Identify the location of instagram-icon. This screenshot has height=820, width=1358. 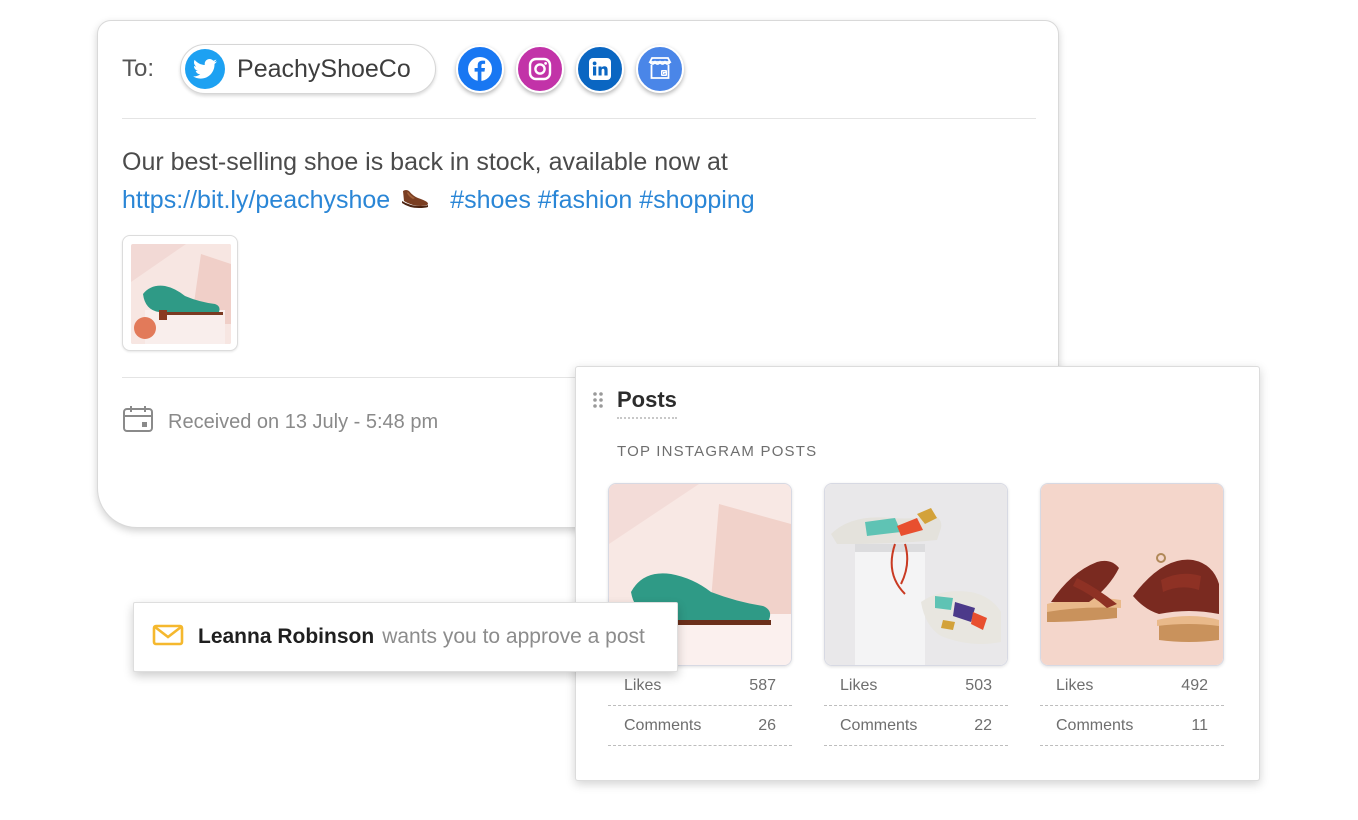
(539, 69).